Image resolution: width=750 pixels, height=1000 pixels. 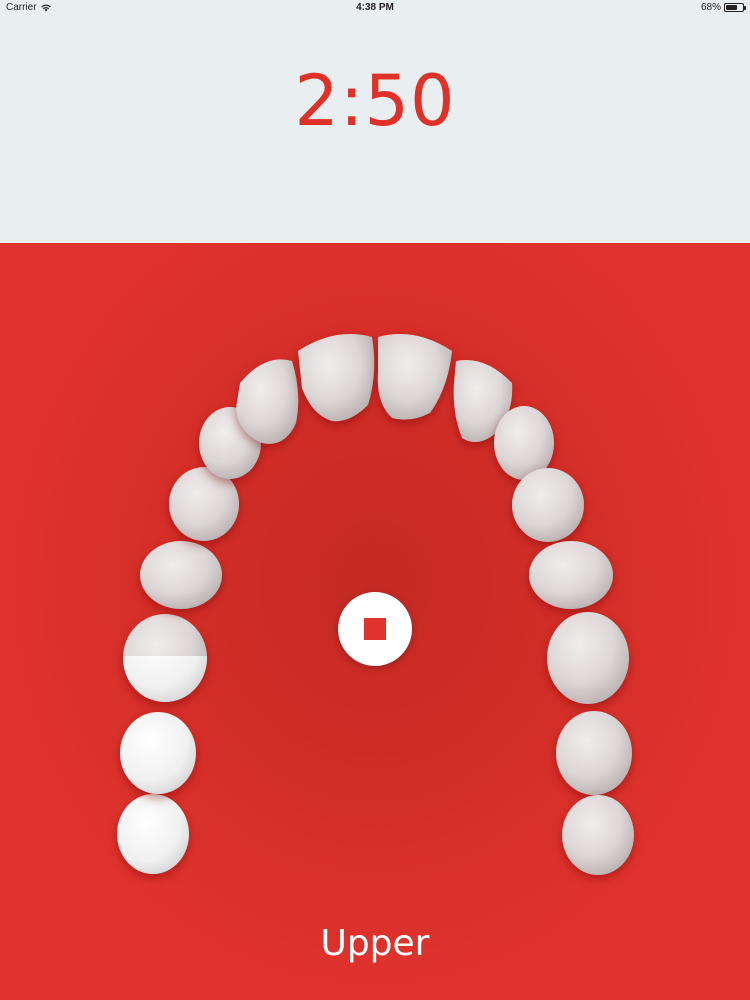 I want to click on stop-icon, so click(x=375, y=629).